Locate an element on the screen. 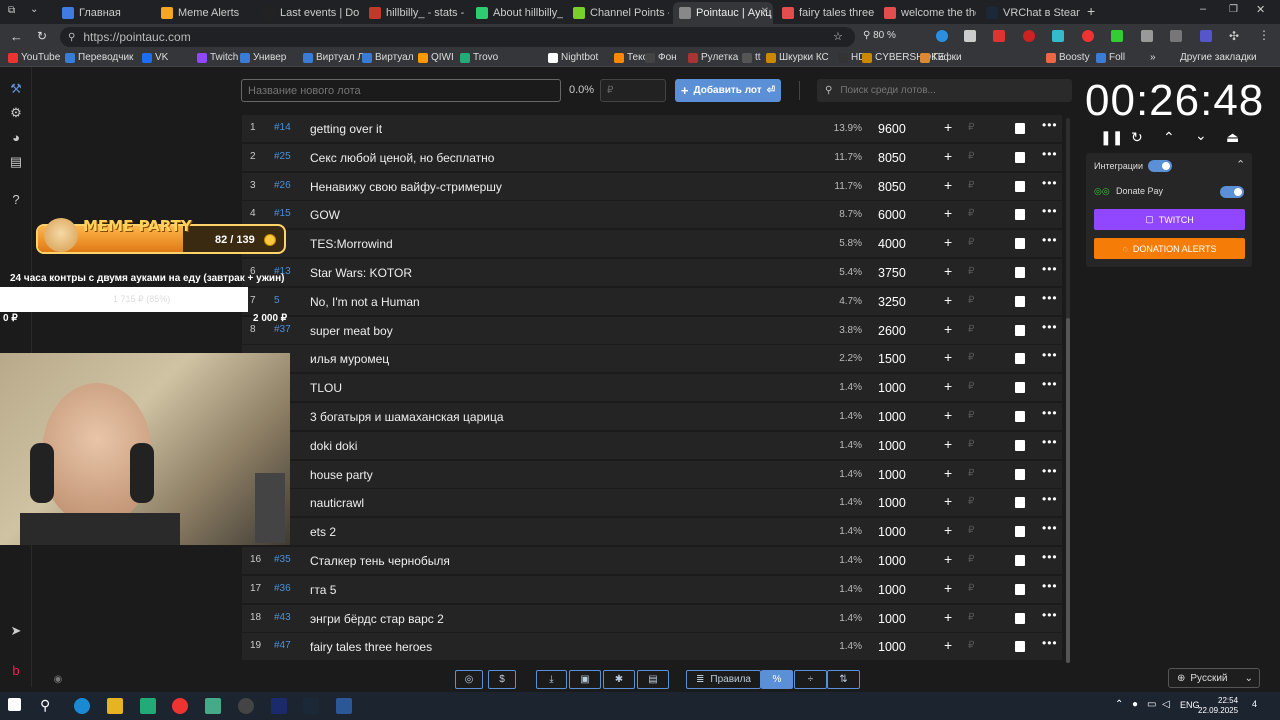  browser-tab: Meme Alerts is located at coordinates (204, 13).